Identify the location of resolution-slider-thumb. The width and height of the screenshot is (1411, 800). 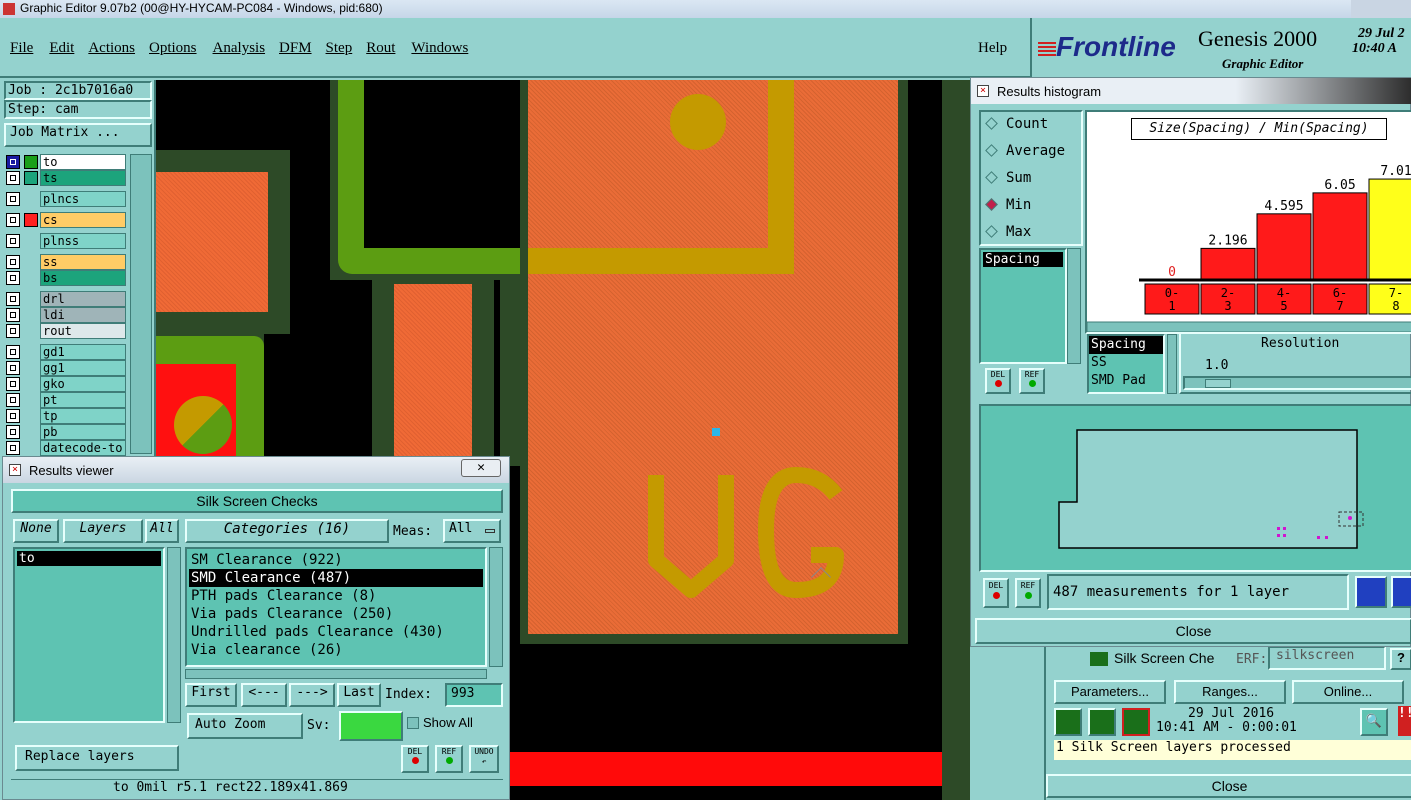
(1218, 383).